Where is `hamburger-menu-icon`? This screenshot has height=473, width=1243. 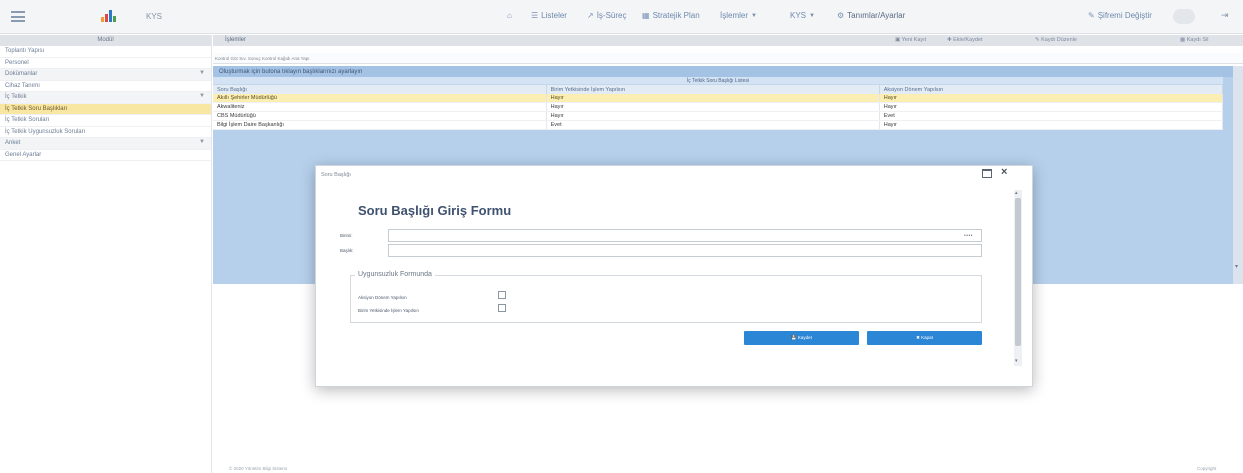 hamburger-menu-icon is located at coordinates (18, 16).